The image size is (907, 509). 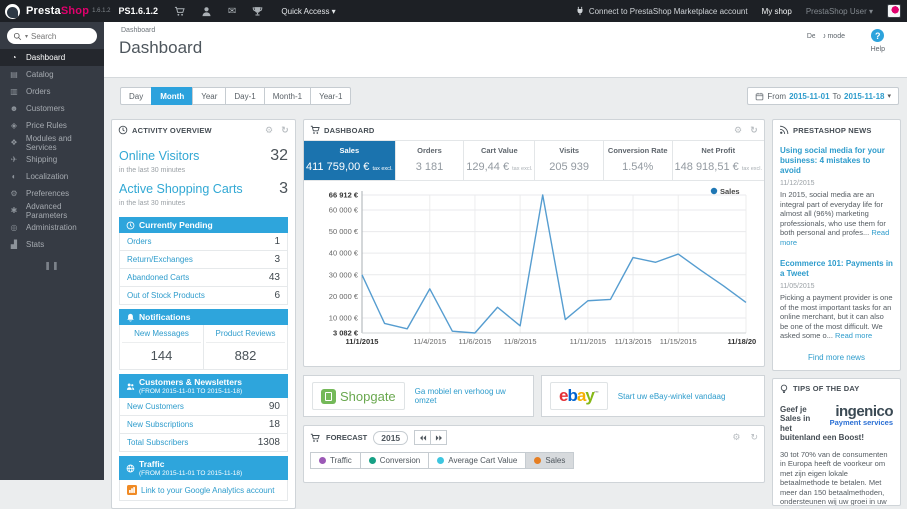 What do you see at coordinates (287, 96) in the screenshot?
I see `range-month-1-button: Month-1` at bounding box center [287, 96].